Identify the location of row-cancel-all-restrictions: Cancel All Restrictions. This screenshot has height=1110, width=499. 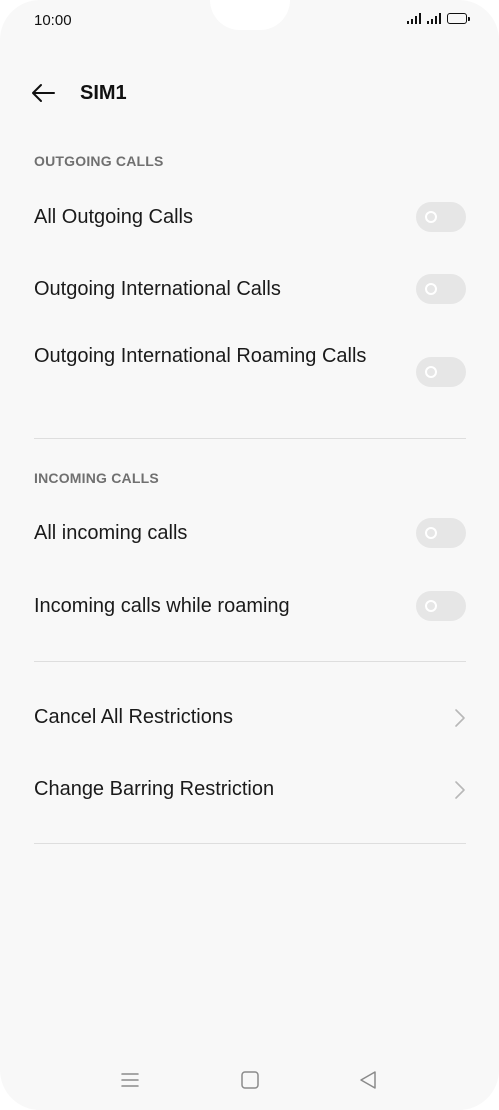
(249, 718).